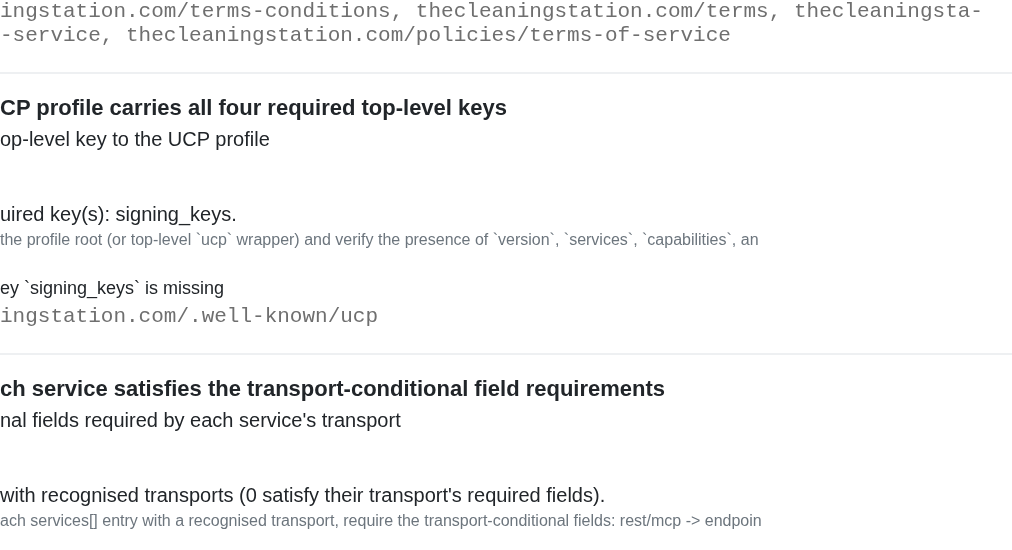 This screenshot has height=550, width=1012. Describe the element at coordinates (118, 214) in the screenshot. I see `check-result: uired key(s): signing_keys.` at that location.